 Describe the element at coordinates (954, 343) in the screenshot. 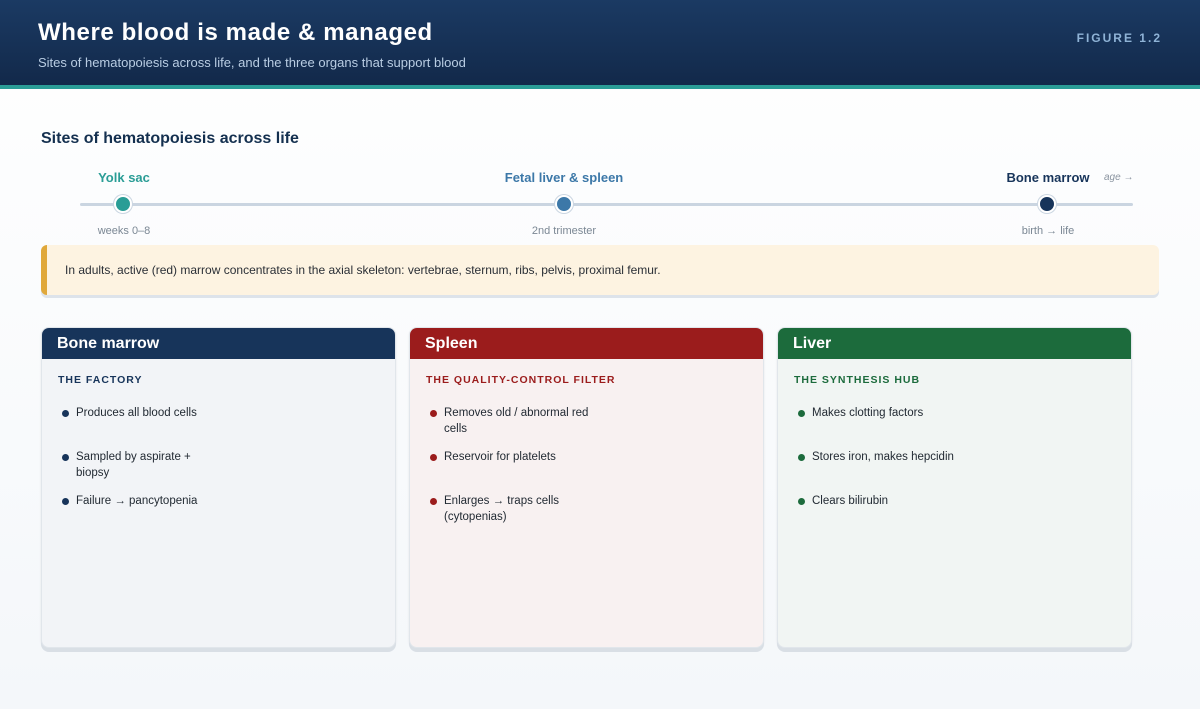

I see `organ-card-header: Liver` at that location.